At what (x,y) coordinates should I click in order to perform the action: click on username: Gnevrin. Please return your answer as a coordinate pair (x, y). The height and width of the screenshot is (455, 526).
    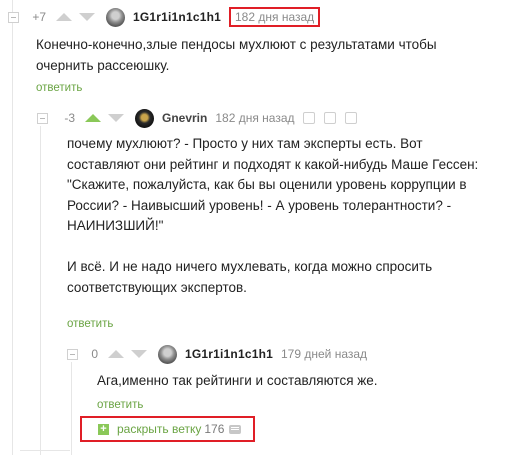
    Looking at the image, I should click on (184, 118).